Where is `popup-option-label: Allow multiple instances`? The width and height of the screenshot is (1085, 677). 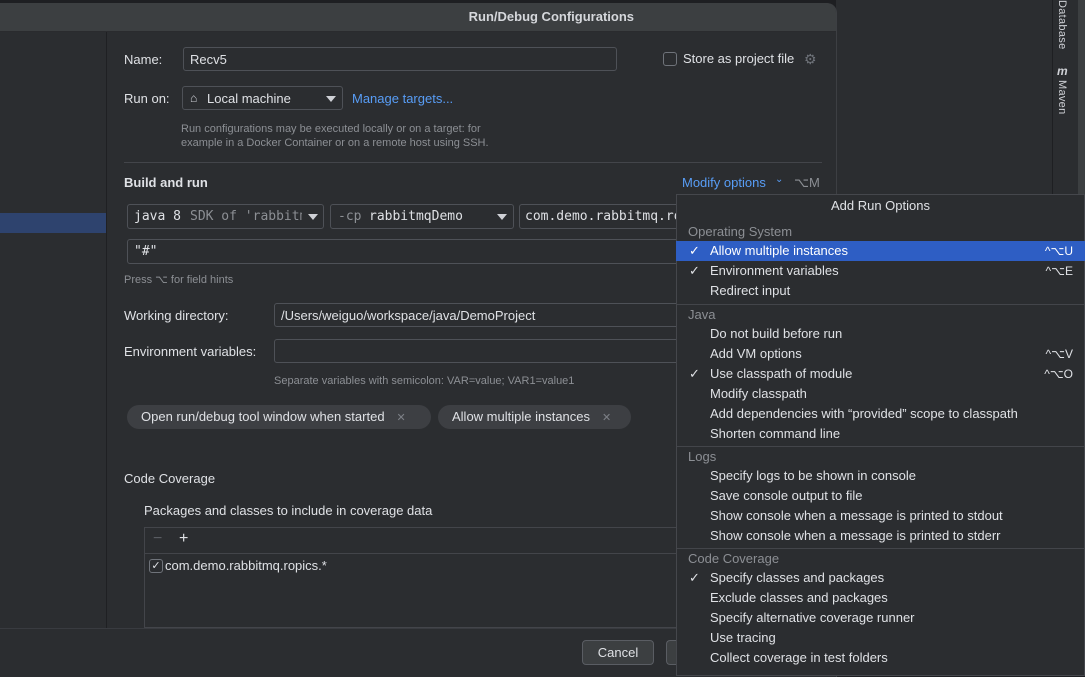
popup-option-label: Allow multiple instances is located at coordinates (779, 250).